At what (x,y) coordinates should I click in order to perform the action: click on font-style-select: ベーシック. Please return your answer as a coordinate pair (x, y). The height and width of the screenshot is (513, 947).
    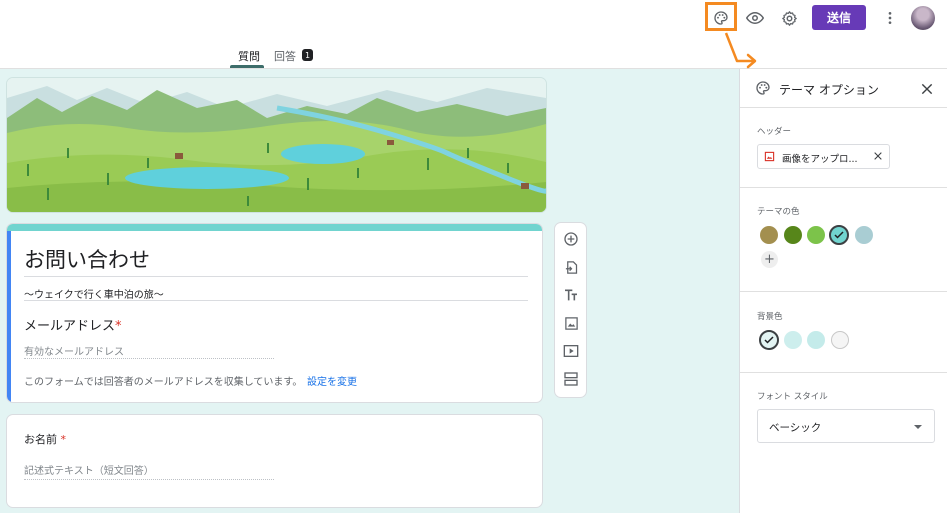
    Looking at the image, I should click on (846, 426).